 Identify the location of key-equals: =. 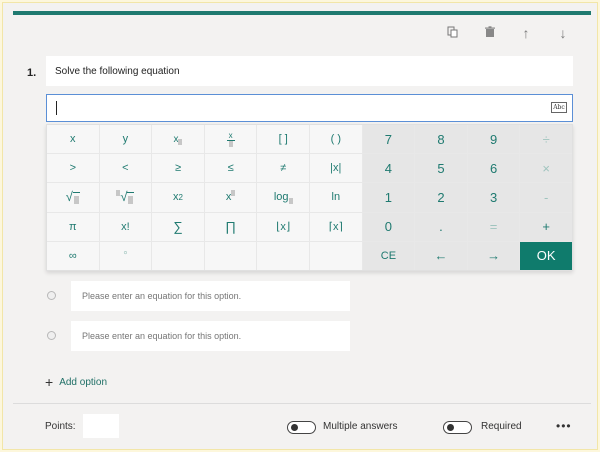
(493, 226).